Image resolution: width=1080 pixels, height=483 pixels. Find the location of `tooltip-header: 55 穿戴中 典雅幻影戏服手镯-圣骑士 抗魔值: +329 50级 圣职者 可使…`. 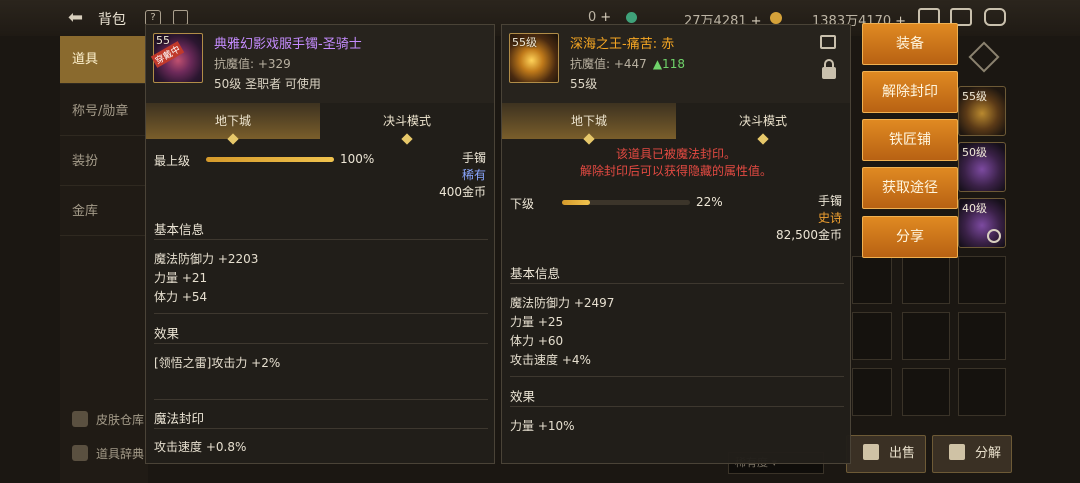

tooltip-header: 55 穿戴中 典雅幻影戏服手镯-圣骑士 抗魔值: +329 50级 圣职者 可使… is located at coordinates (320, 64).